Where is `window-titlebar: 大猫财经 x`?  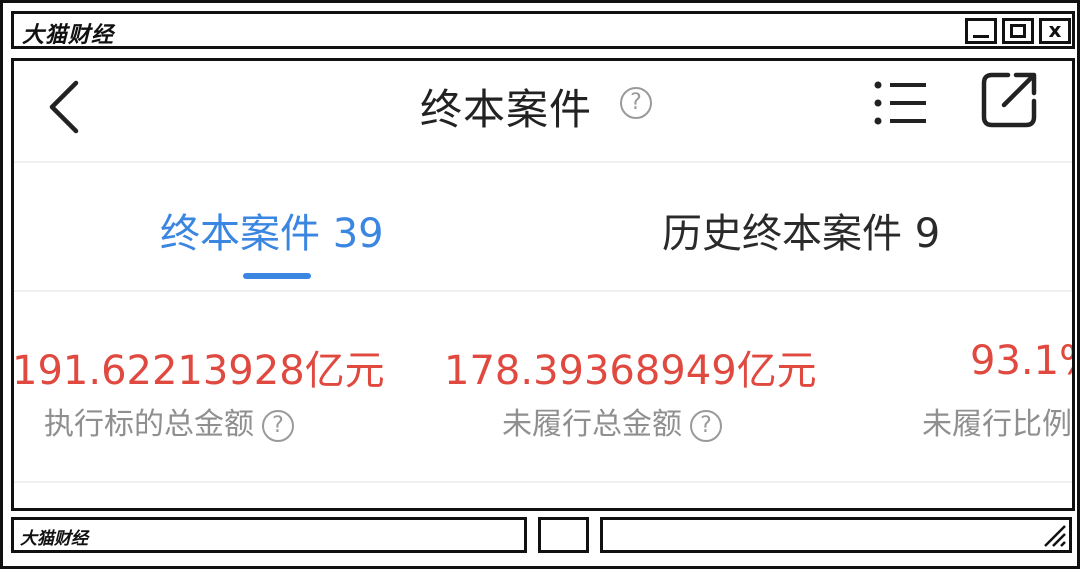 window-titlebar: 大猫财经 x is located at coordinates (543, 30).